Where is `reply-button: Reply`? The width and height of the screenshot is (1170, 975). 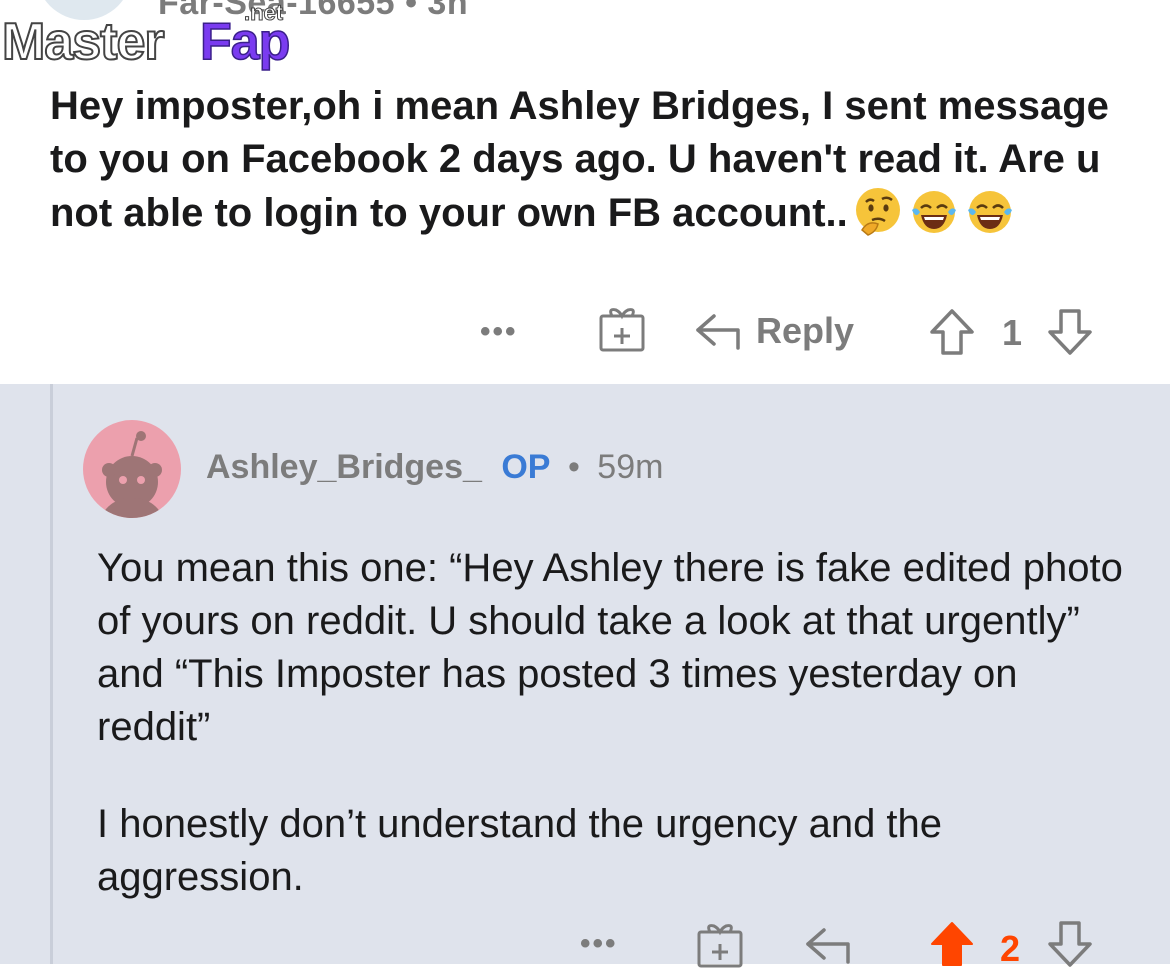 reply-button: Reply is located at coordinates (805, 331).